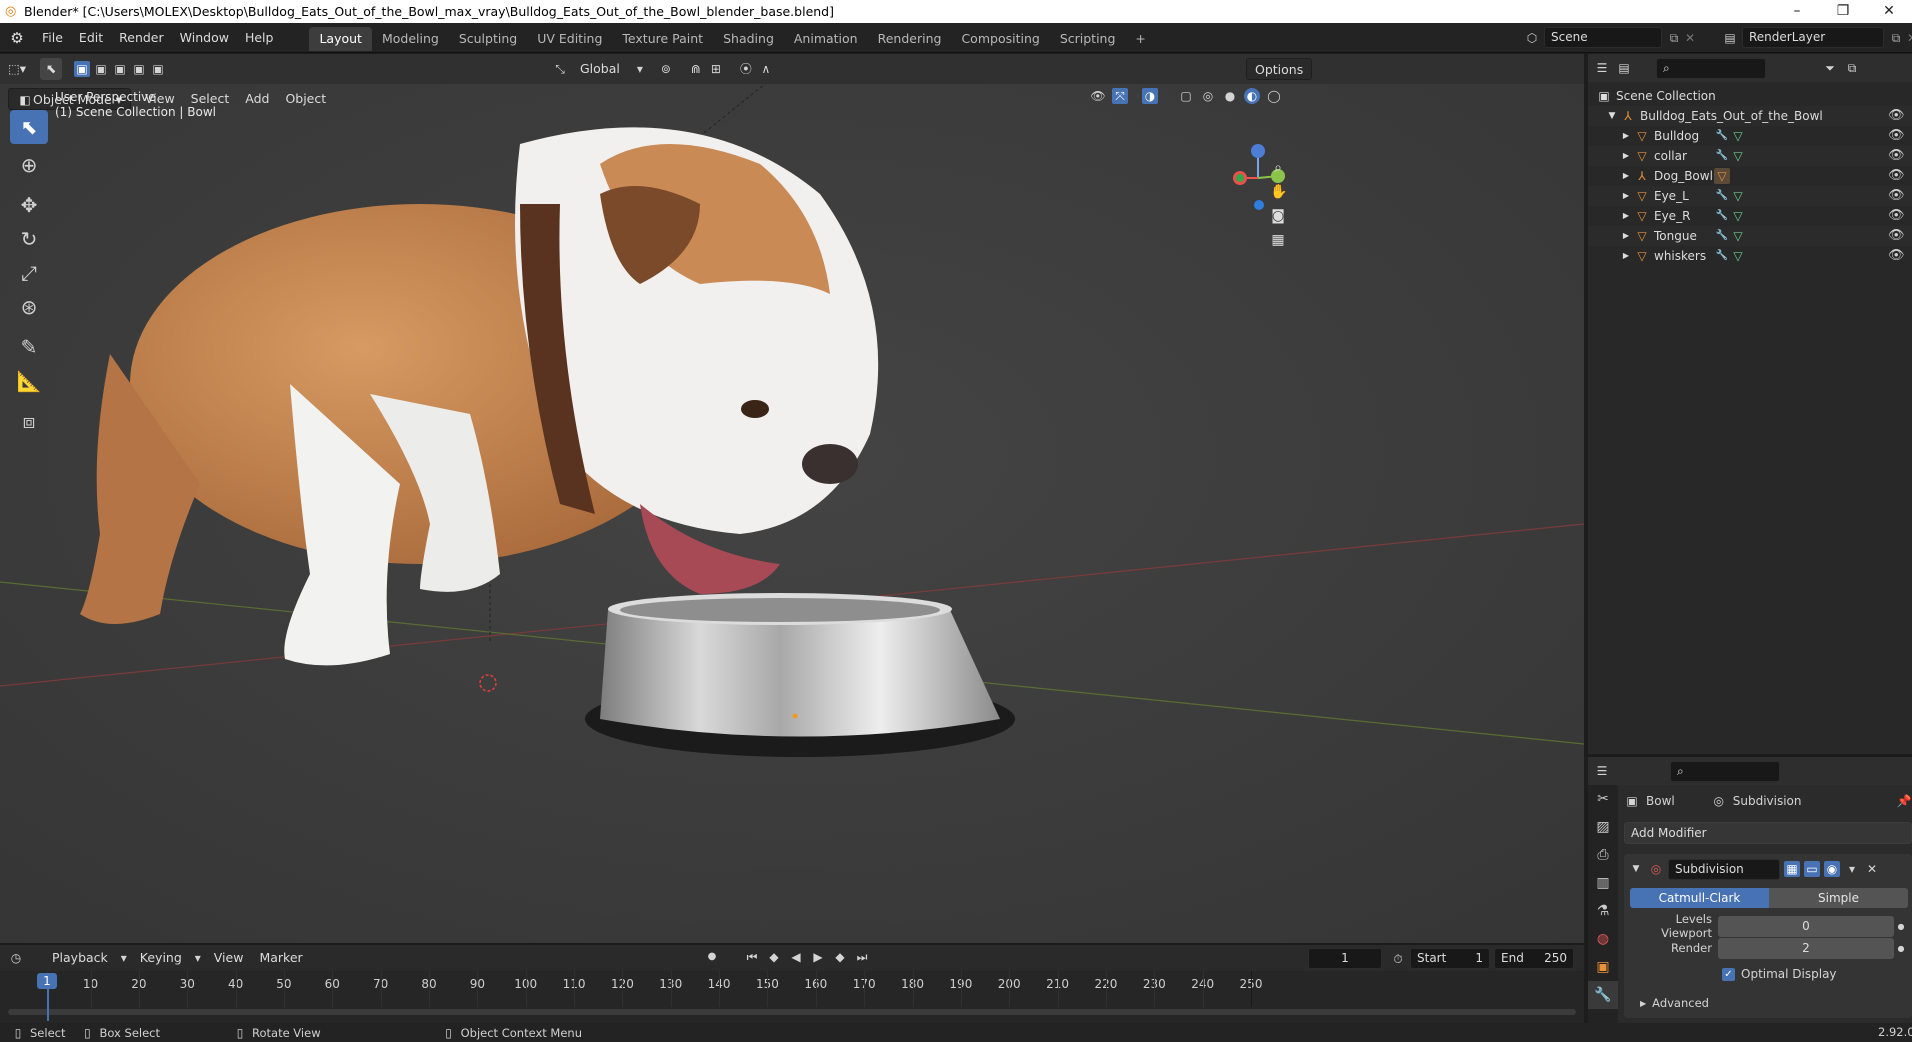  Describe the element at coordinates (1750, 216) in the screenshot. I see `outliner-item: ▶ ▽ Eye_R 🔧 ▽ 👁` at that location.